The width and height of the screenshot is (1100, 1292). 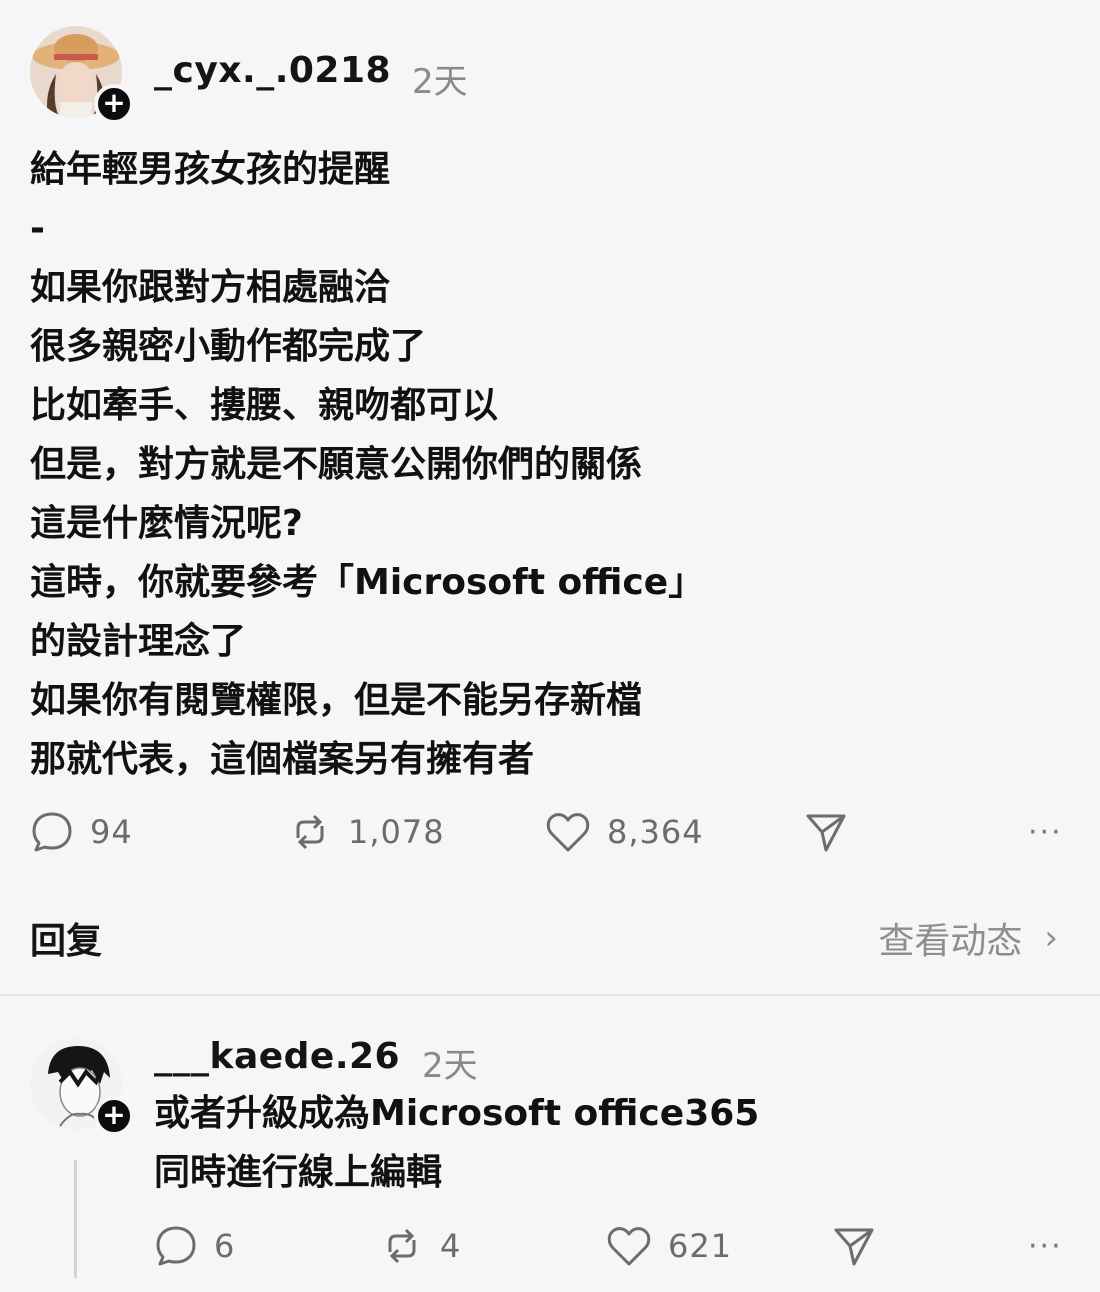 What do you see at coordinates (277, 1056) in the screenshot?
I see `reply-author-username: ___kaede.26` at bounding box center [277, 1056].